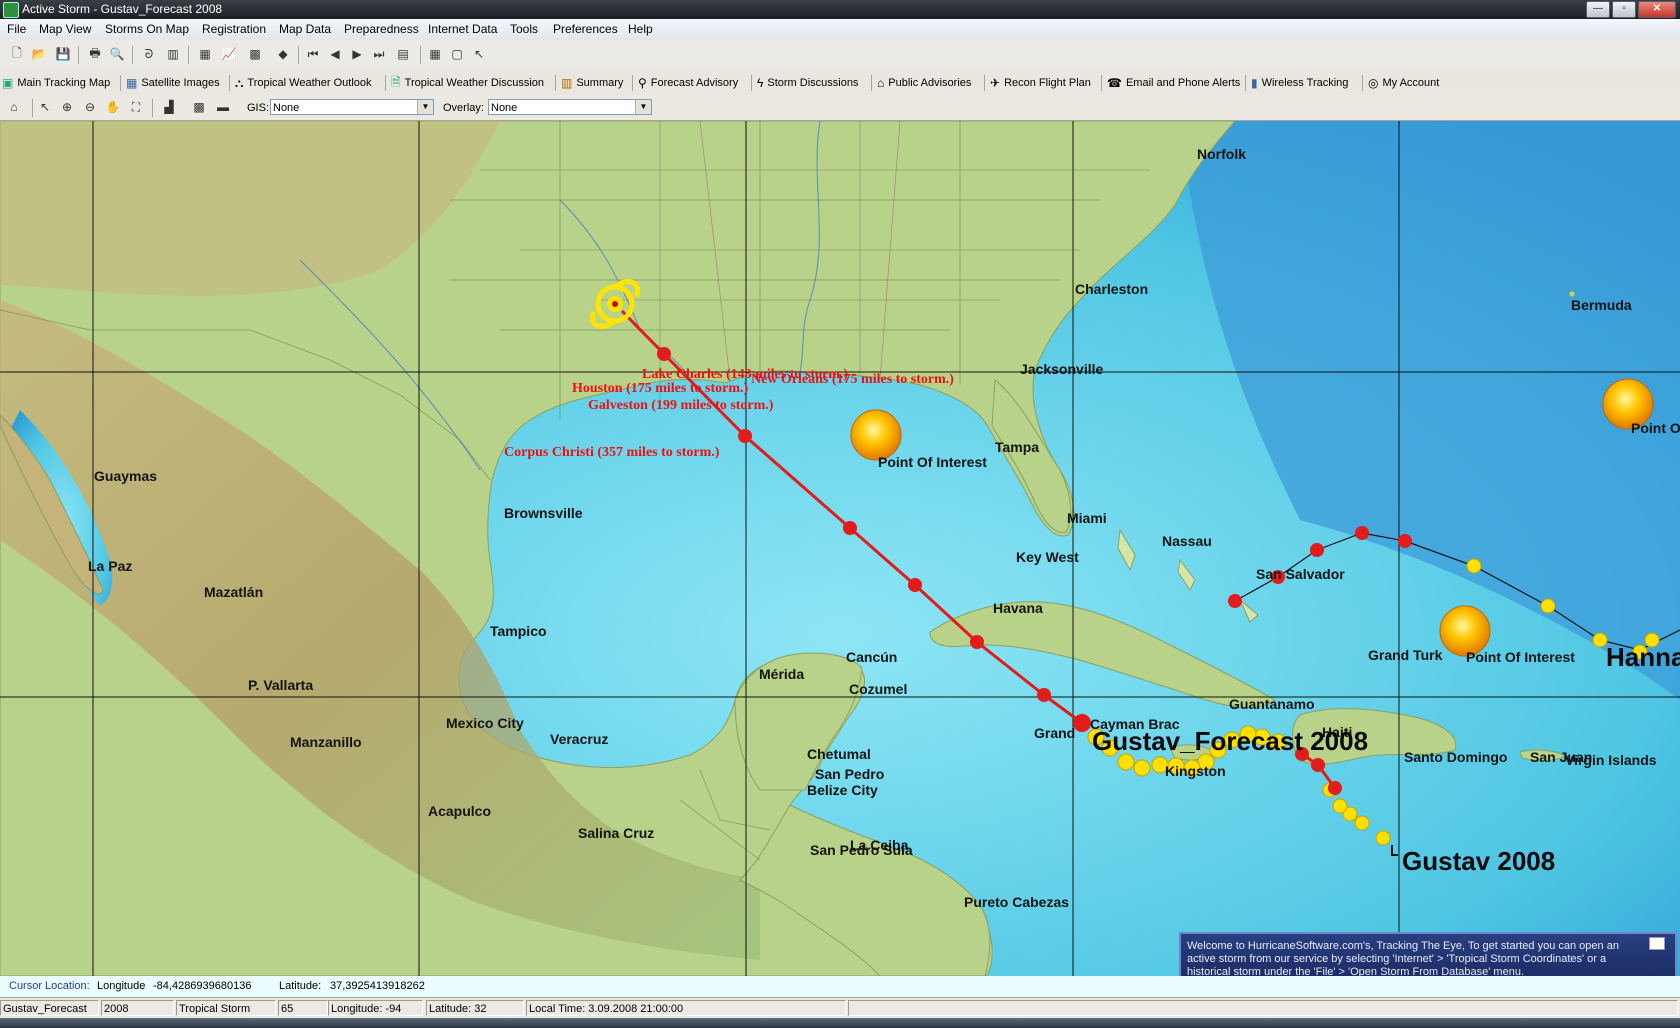  What do you see at coordinates (326, 742) in the screenshot?
I see `city-label: Manzanillo` at bounding box center [326, 742].